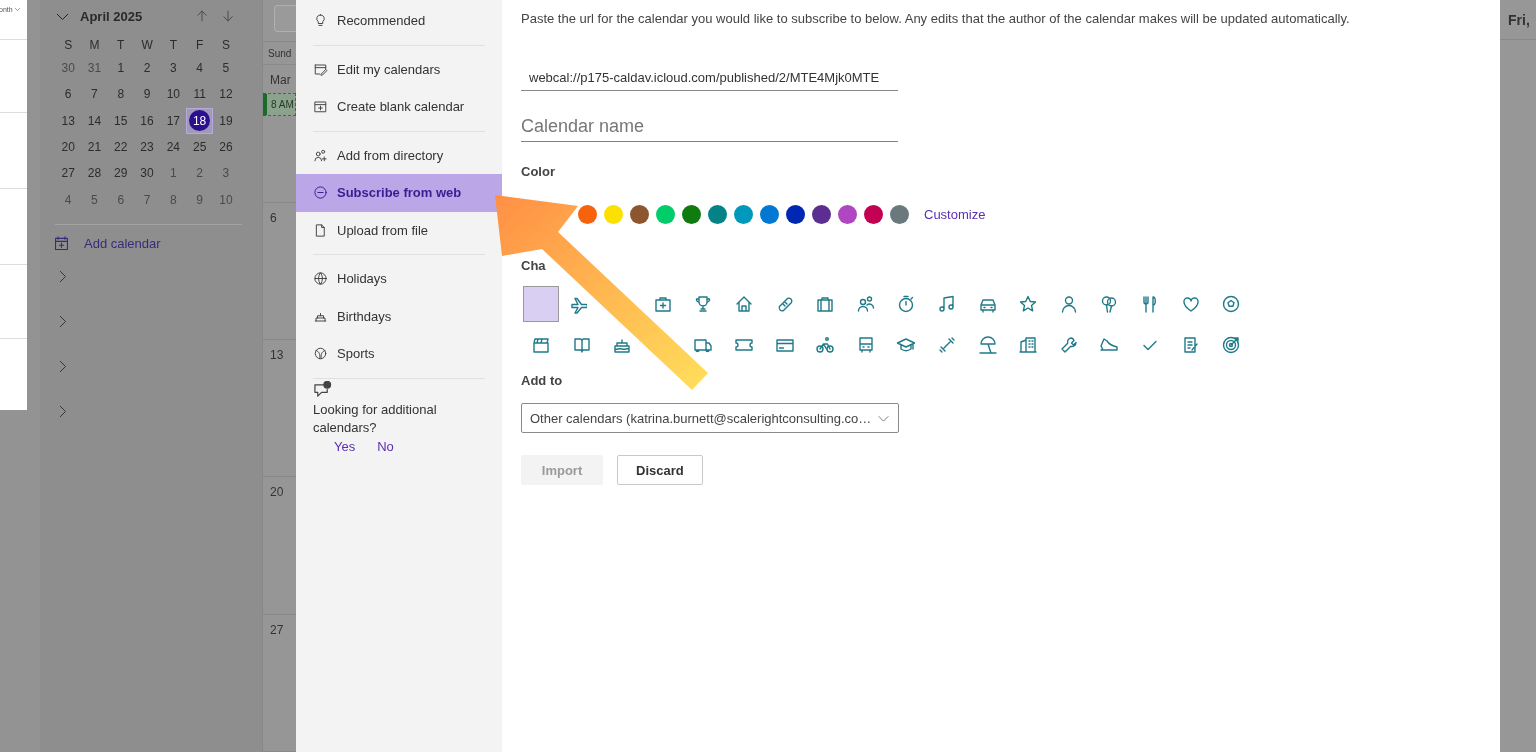  What do you see at coordinates (94, 45) in the screenshot?
I see `weekday-label: M` at bounding box center [94, 45].